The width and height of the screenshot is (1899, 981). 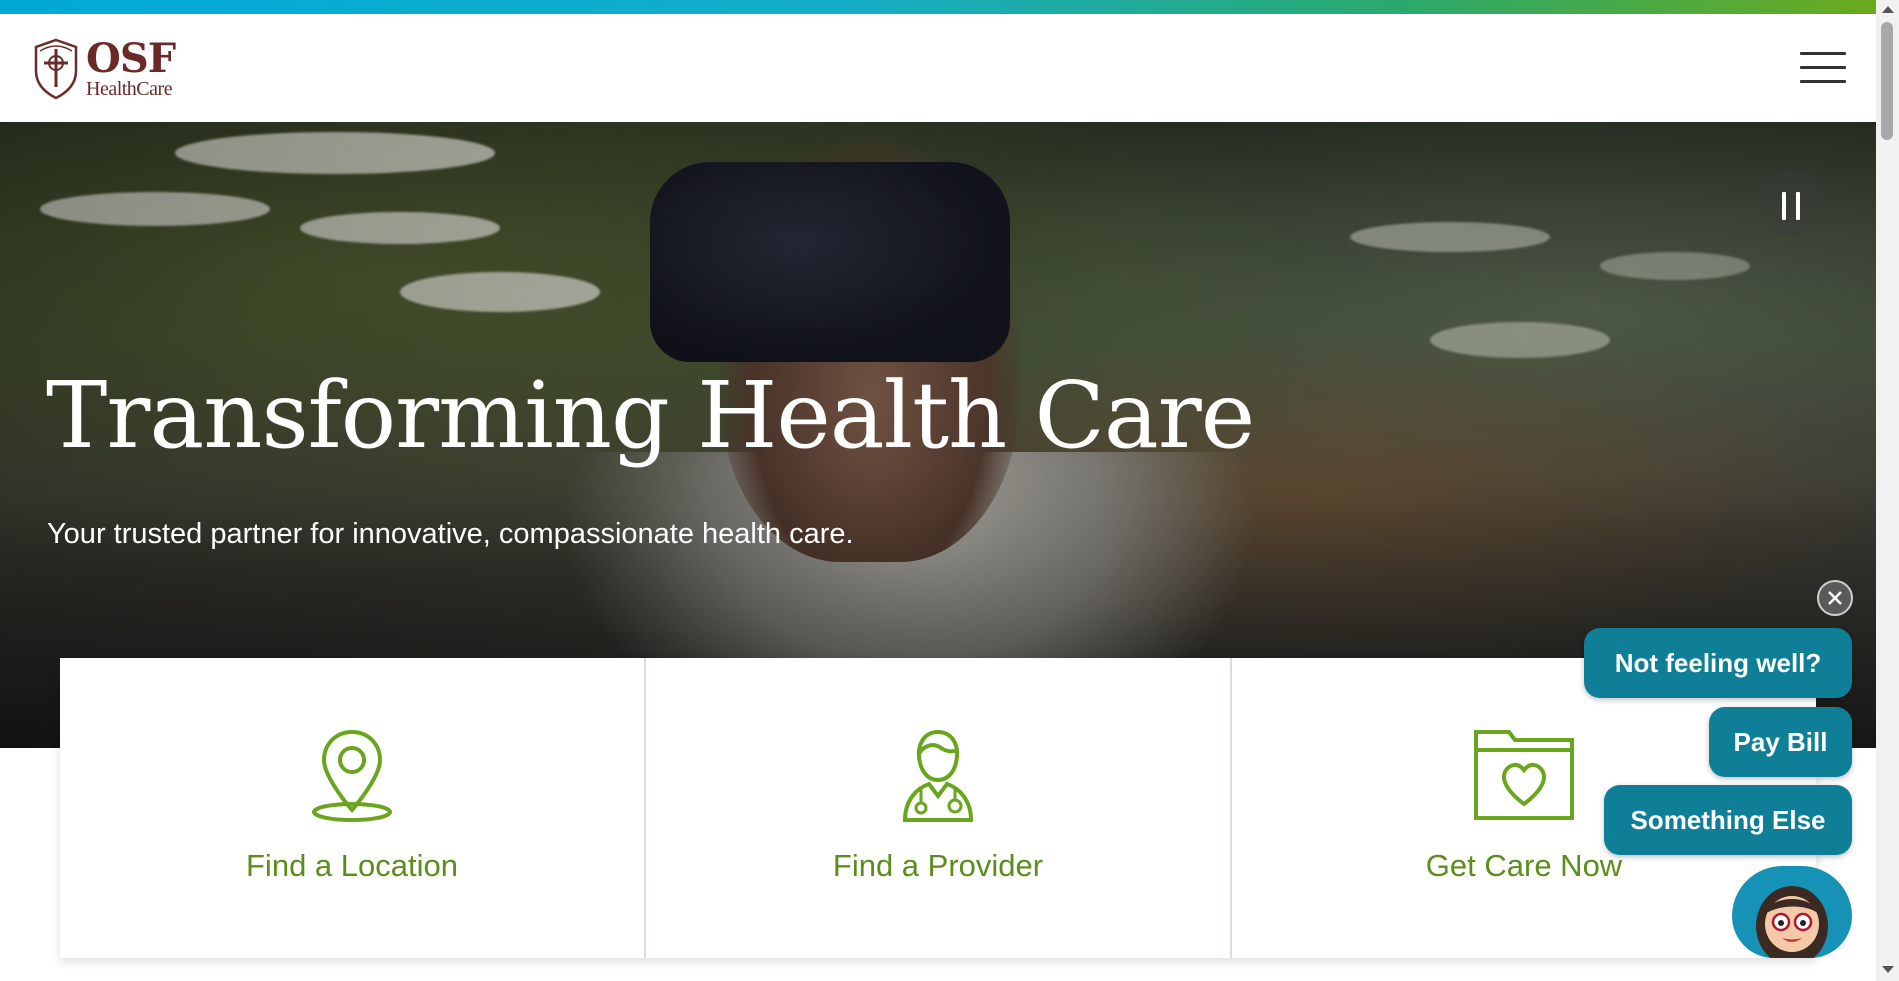 What do you see at coordinates (129, 89) in the screenshot?
I see `logo-subtitle: HealthCare` at bounding box center [129, 89].